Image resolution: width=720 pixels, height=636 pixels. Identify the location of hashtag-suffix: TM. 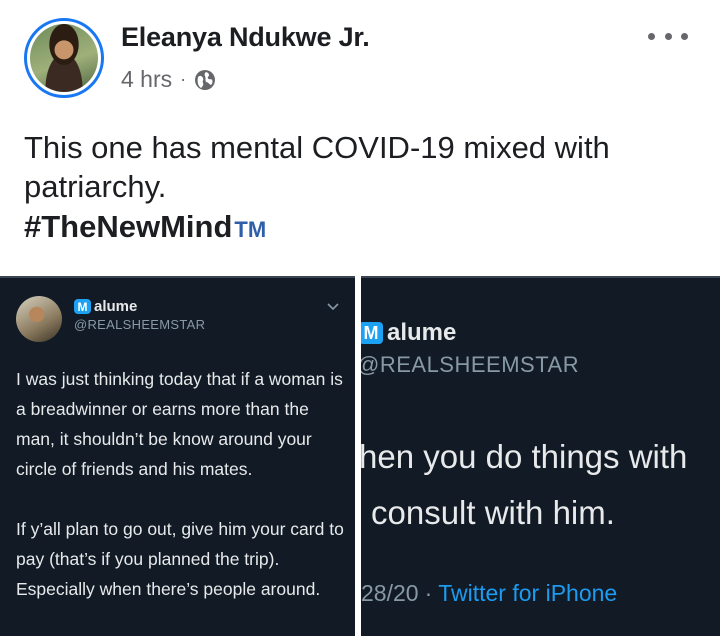
(250, 229).